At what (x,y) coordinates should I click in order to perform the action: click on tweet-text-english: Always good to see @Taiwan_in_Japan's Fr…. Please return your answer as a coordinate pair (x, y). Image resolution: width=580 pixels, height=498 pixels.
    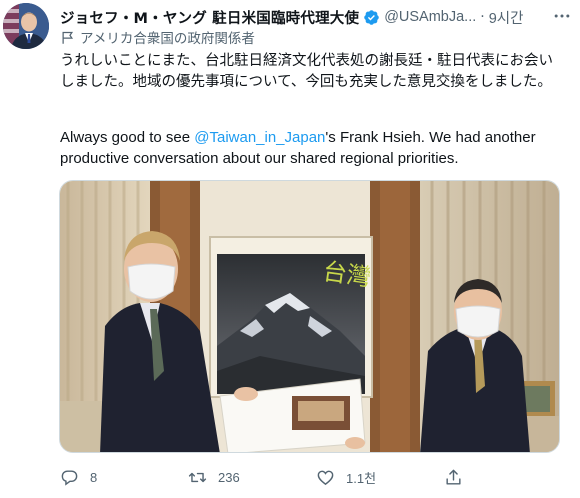
    Looking at the image, I should click on (310, 148).